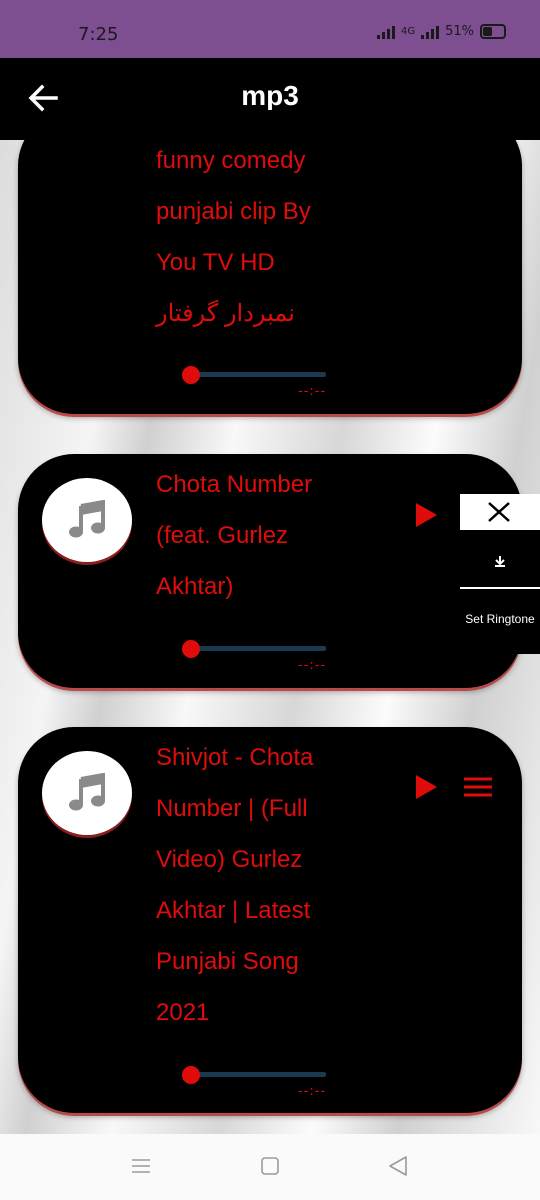 This screenshot has height=1200, width=540. What do you see at coordinates (235, 757) in the screenshot?
I see `song-title-line: Shivjot - Chota` at bounding box center [235, 757].